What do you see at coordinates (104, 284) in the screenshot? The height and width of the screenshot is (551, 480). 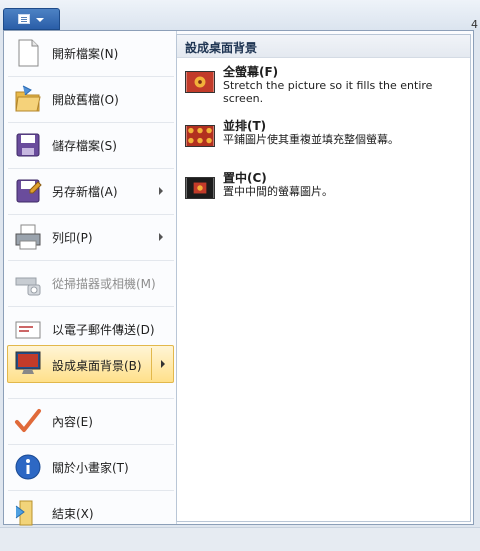 I see `menu-item-label: 從掃描器或相機(M)` at bounding box center [104, 284].